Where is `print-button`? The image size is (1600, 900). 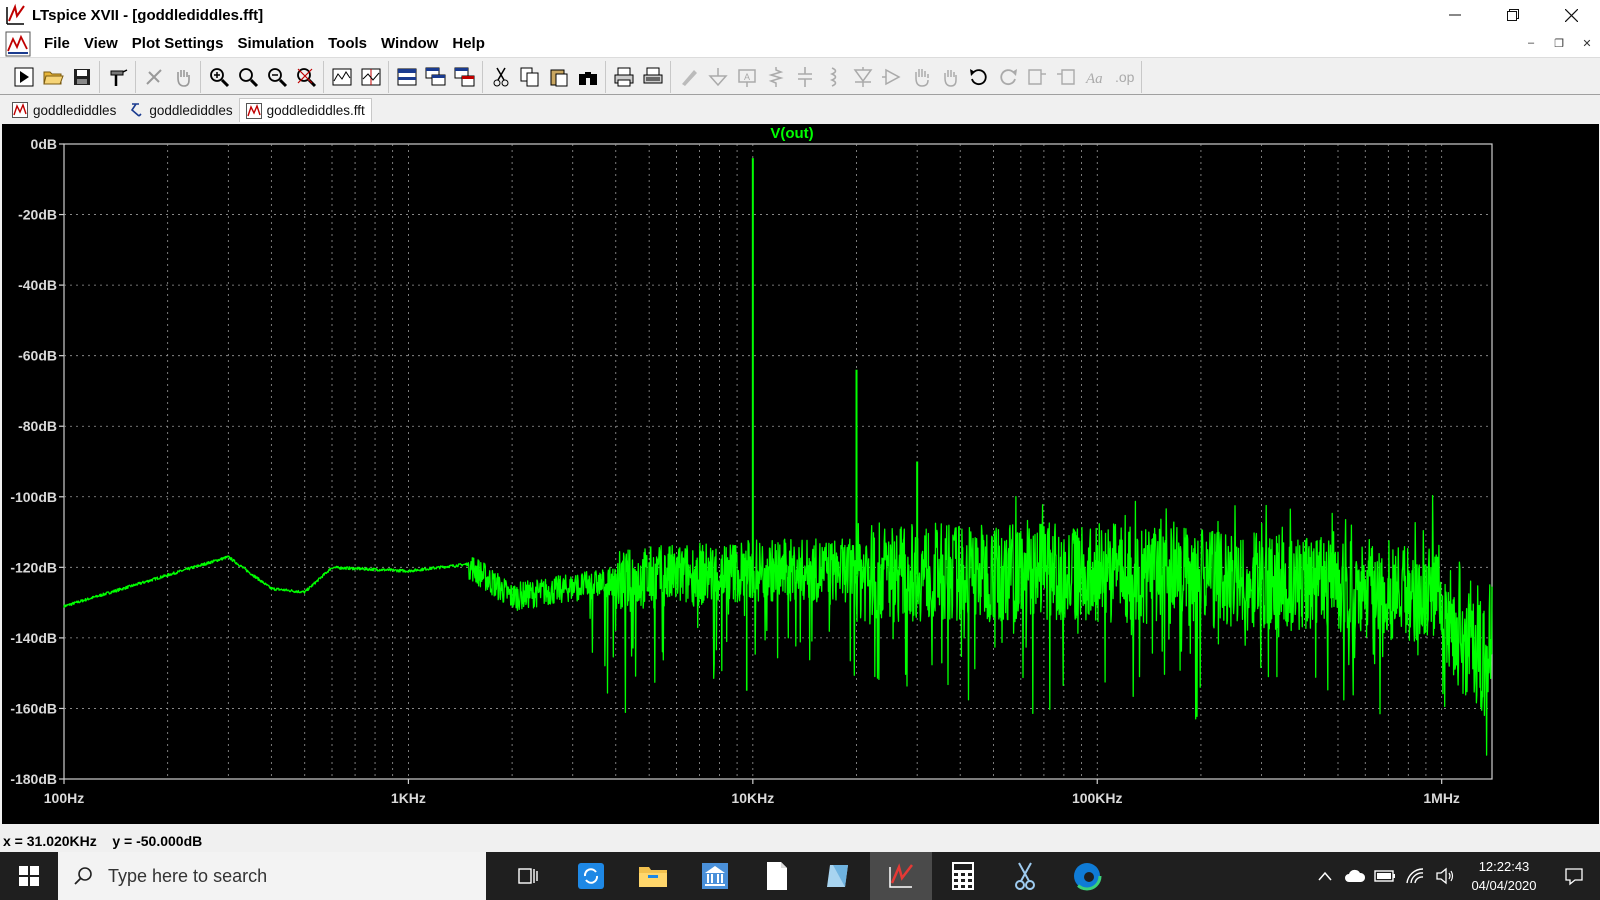 print-button is located at coordinates (623, 77).